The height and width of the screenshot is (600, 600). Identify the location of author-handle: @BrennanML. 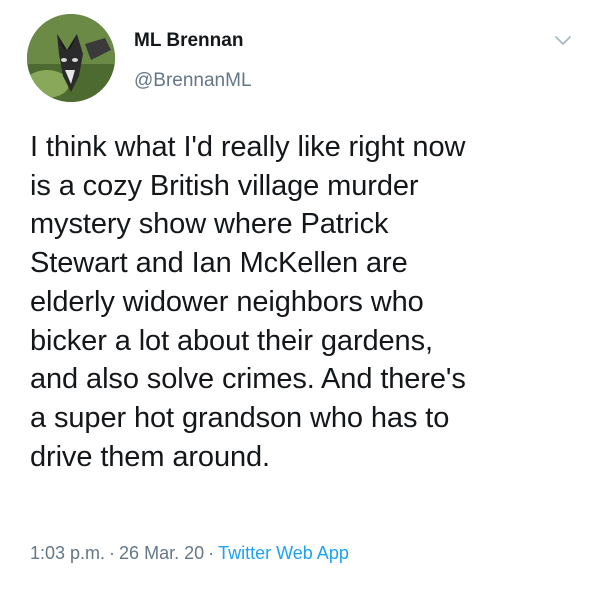
(193, 81).